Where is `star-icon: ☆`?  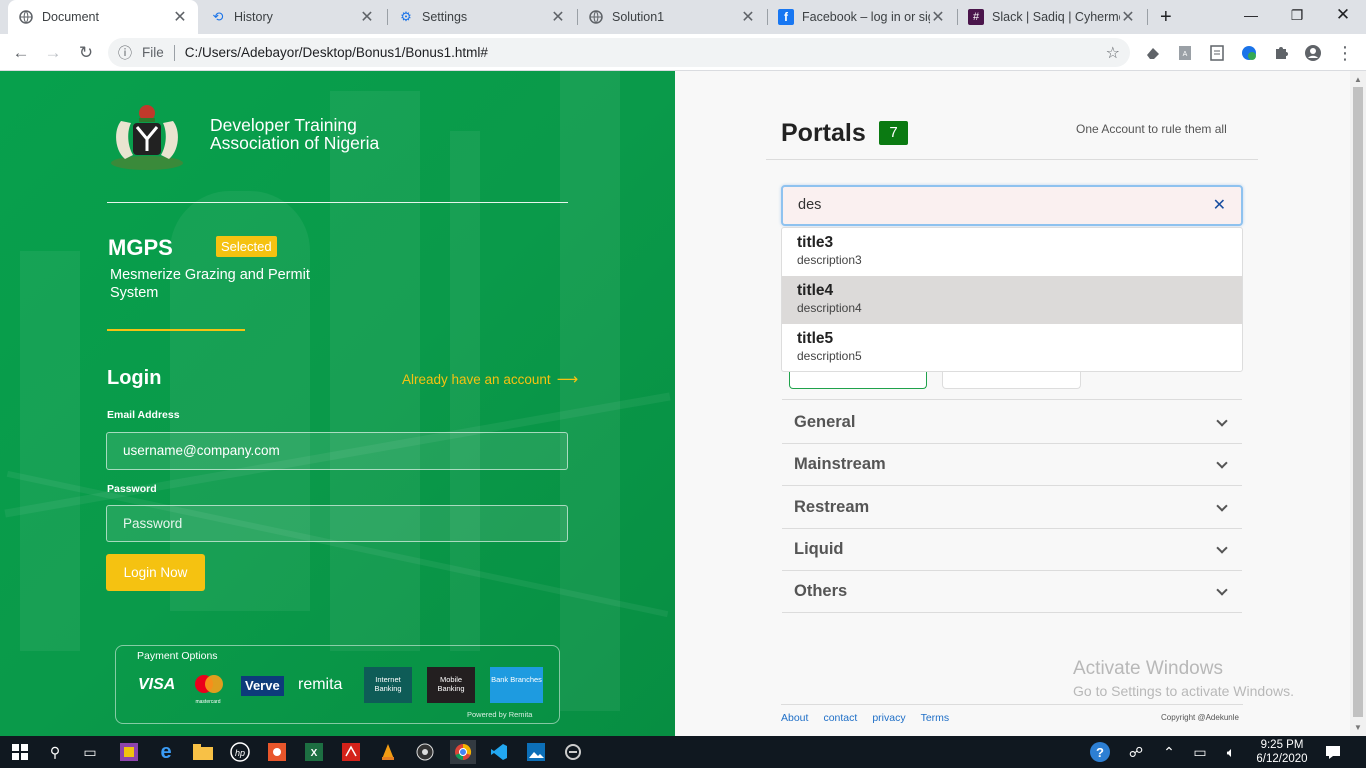 star-icon: ☆ is located at coordinates (1113, 53).